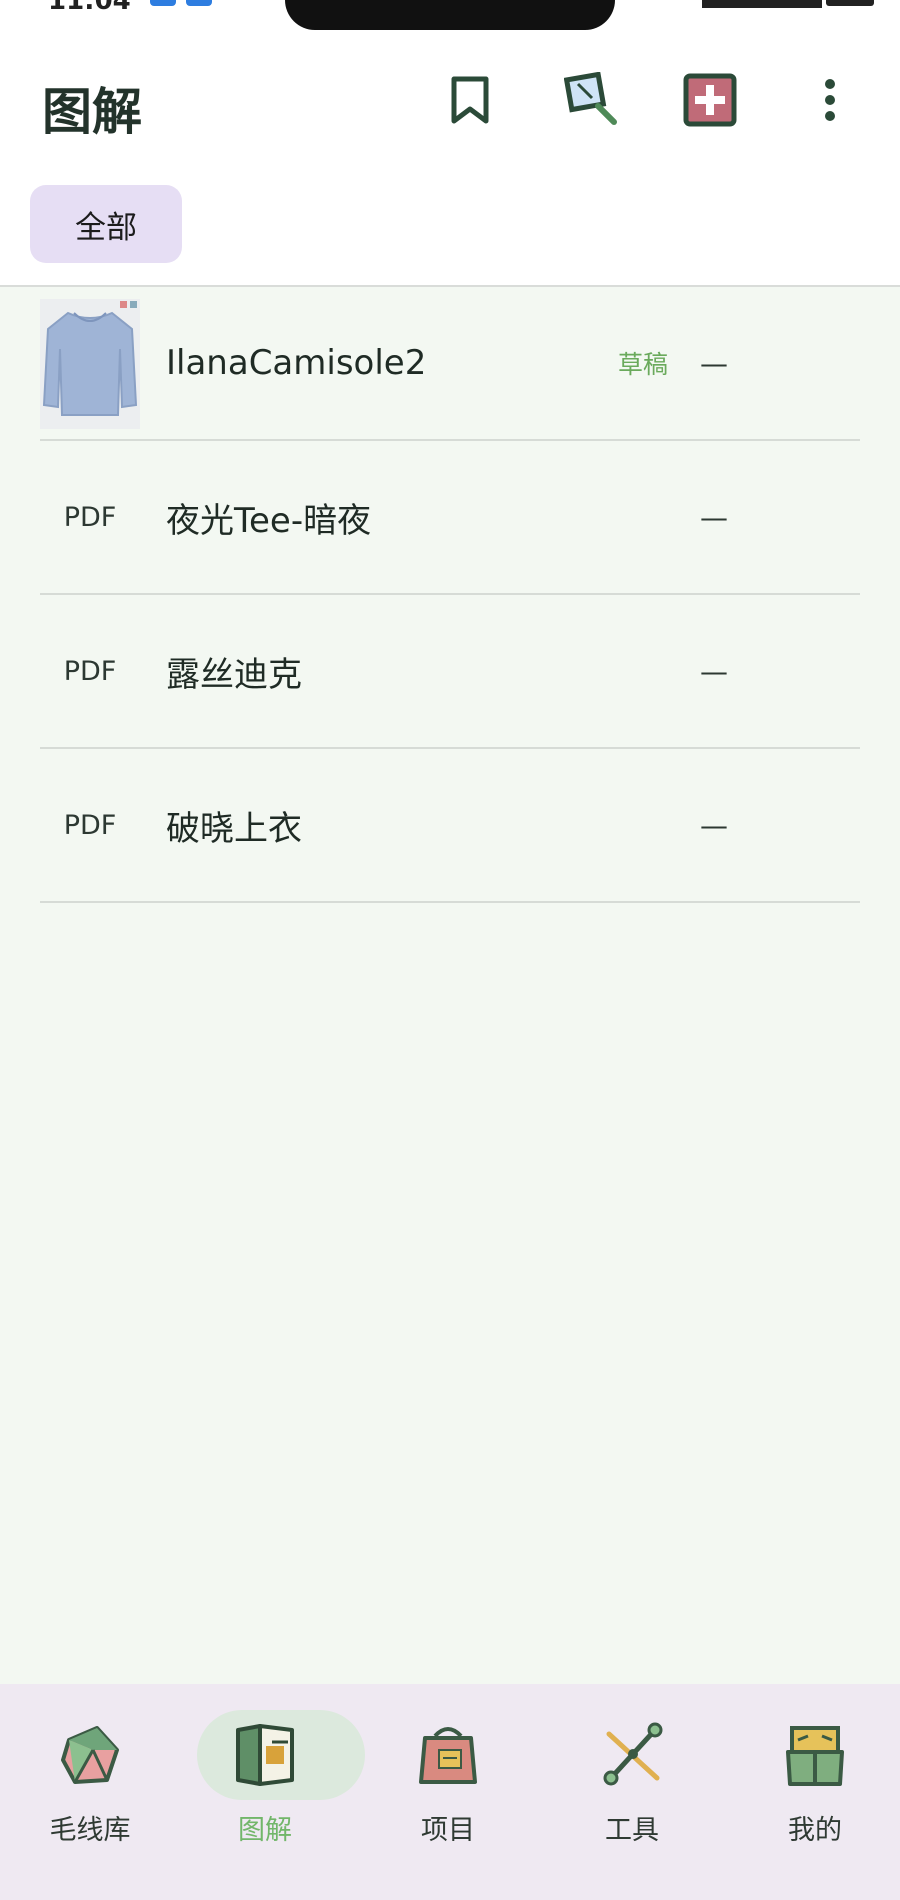  I want to click on list-item: PDF 露丝迪克 —, so click(450, 672).